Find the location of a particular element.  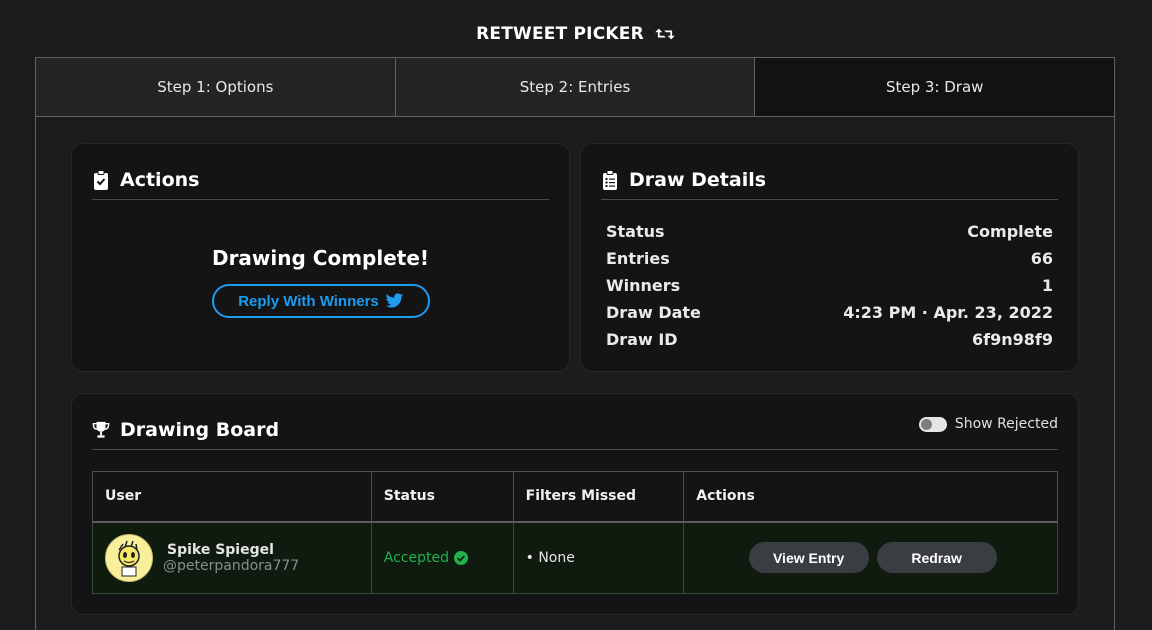

avatar is located at coordinates (129, 557).